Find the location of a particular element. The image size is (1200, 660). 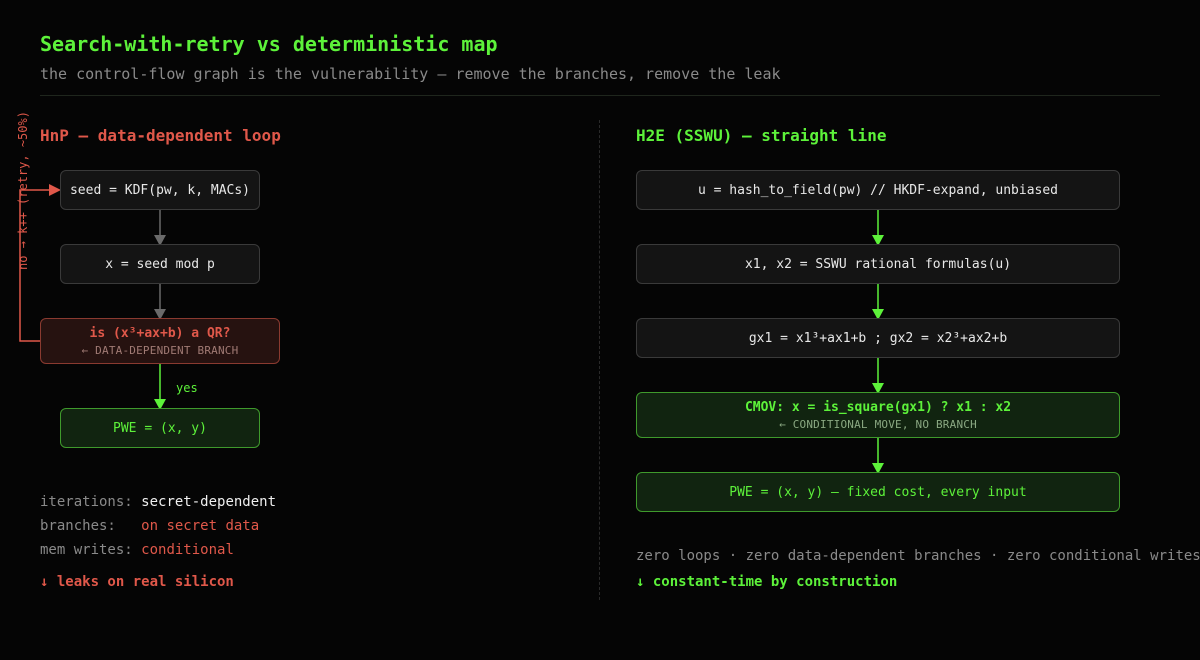

cmov-step-label: CMOV: x = is_square(gx1) ? x1 : x2 is located at coordinates (878, 407).